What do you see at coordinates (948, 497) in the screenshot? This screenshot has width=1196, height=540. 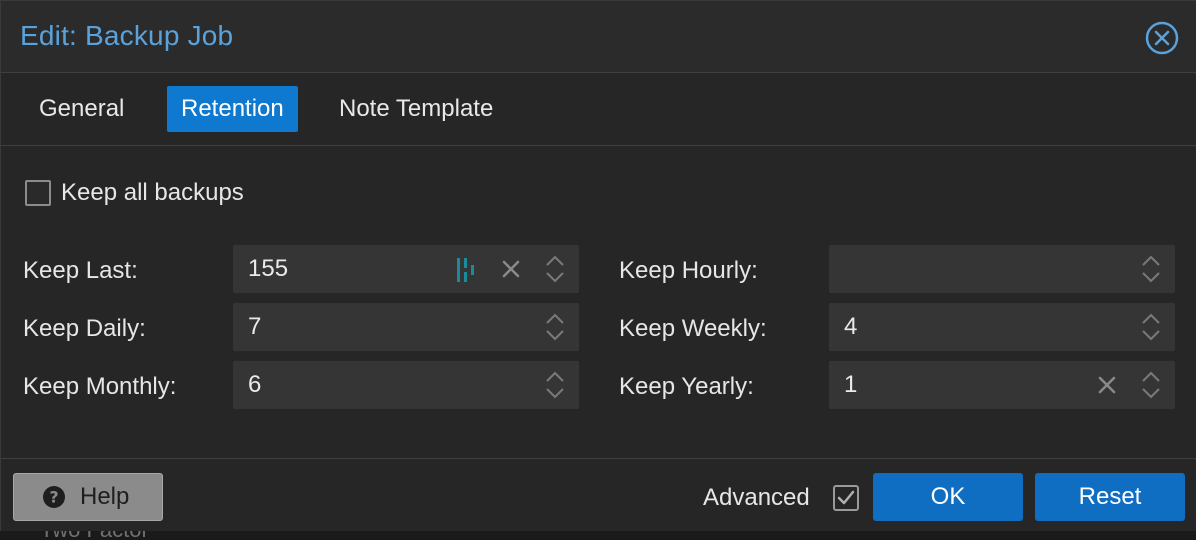 I see `ok-button: OK` at bounding box center [948, 497].